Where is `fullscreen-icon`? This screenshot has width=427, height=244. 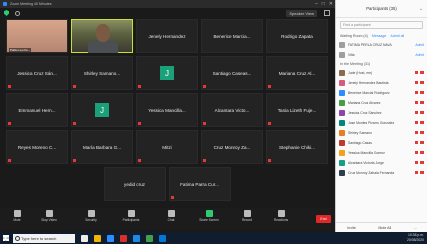 fullscreen-icon is located at coordinates (327, 13).